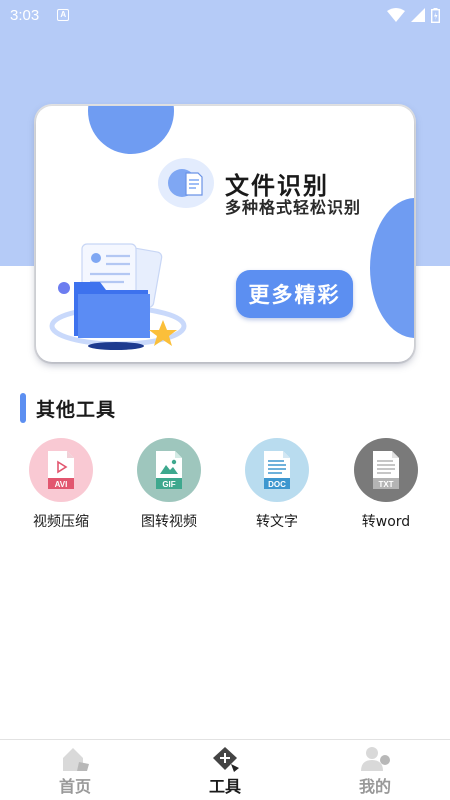 The height and width of the screenshot is (800, 450). I want to click on section-title: 其他工具, so click(76, 409).